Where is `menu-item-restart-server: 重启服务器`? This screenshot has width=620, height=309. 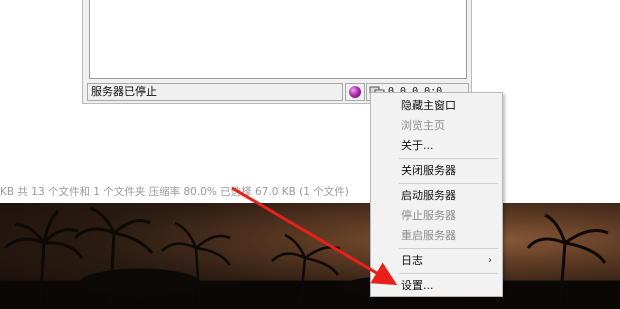
menu-item-restart-server: 重启服务器 is located at coordinates (436, 236).